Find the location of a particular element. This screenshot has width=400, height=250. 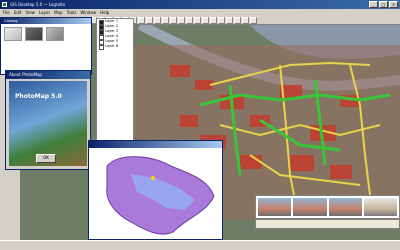

about-product-name: PhotoMap 5.0 is located at coordinates (38, 96).